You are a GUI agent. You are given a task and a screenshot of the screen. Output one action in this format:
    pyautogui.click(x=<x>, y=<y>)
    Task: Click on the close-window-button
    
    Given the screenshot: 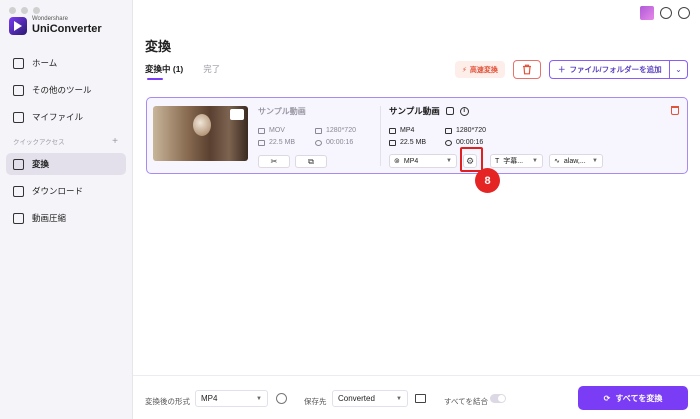 What is the action you would take?
    pyautogui.click(x=12, y=10)
    